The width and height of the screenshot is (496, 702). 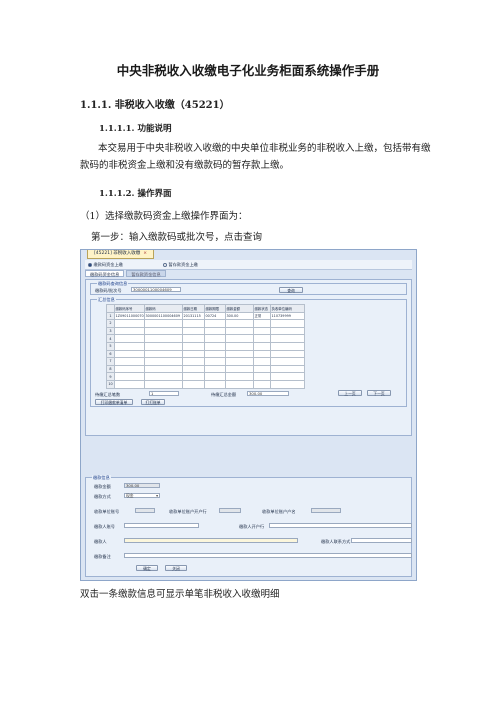 I want to click on table-row: 2, so click(x=205, y=323).